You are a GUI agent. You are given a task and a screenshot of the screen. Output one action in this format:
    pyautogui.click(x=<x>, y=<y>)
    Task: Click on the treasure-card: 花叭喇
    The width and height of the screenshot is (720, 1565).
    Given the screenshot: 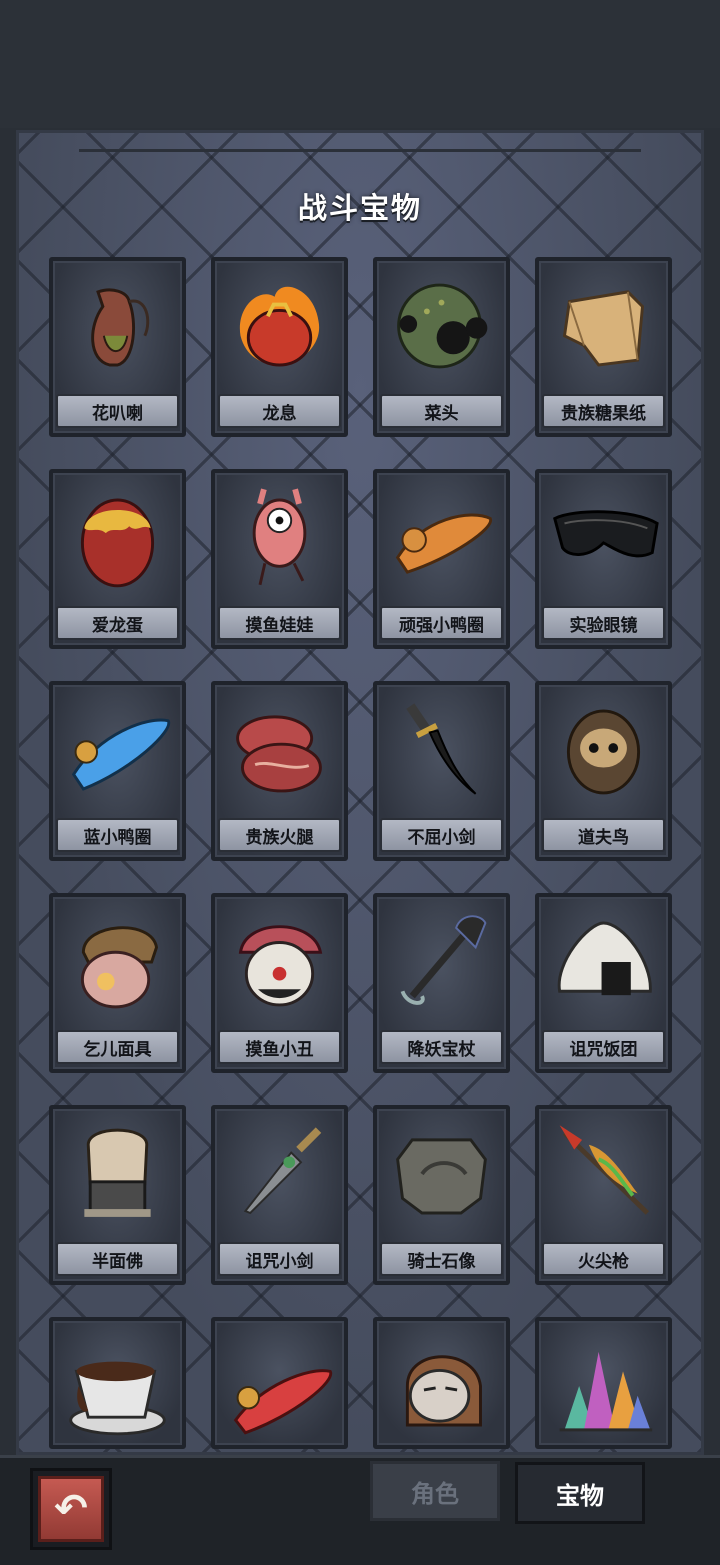 What is the action you would take?
    pyautogui.click(x=117, y=347)
    